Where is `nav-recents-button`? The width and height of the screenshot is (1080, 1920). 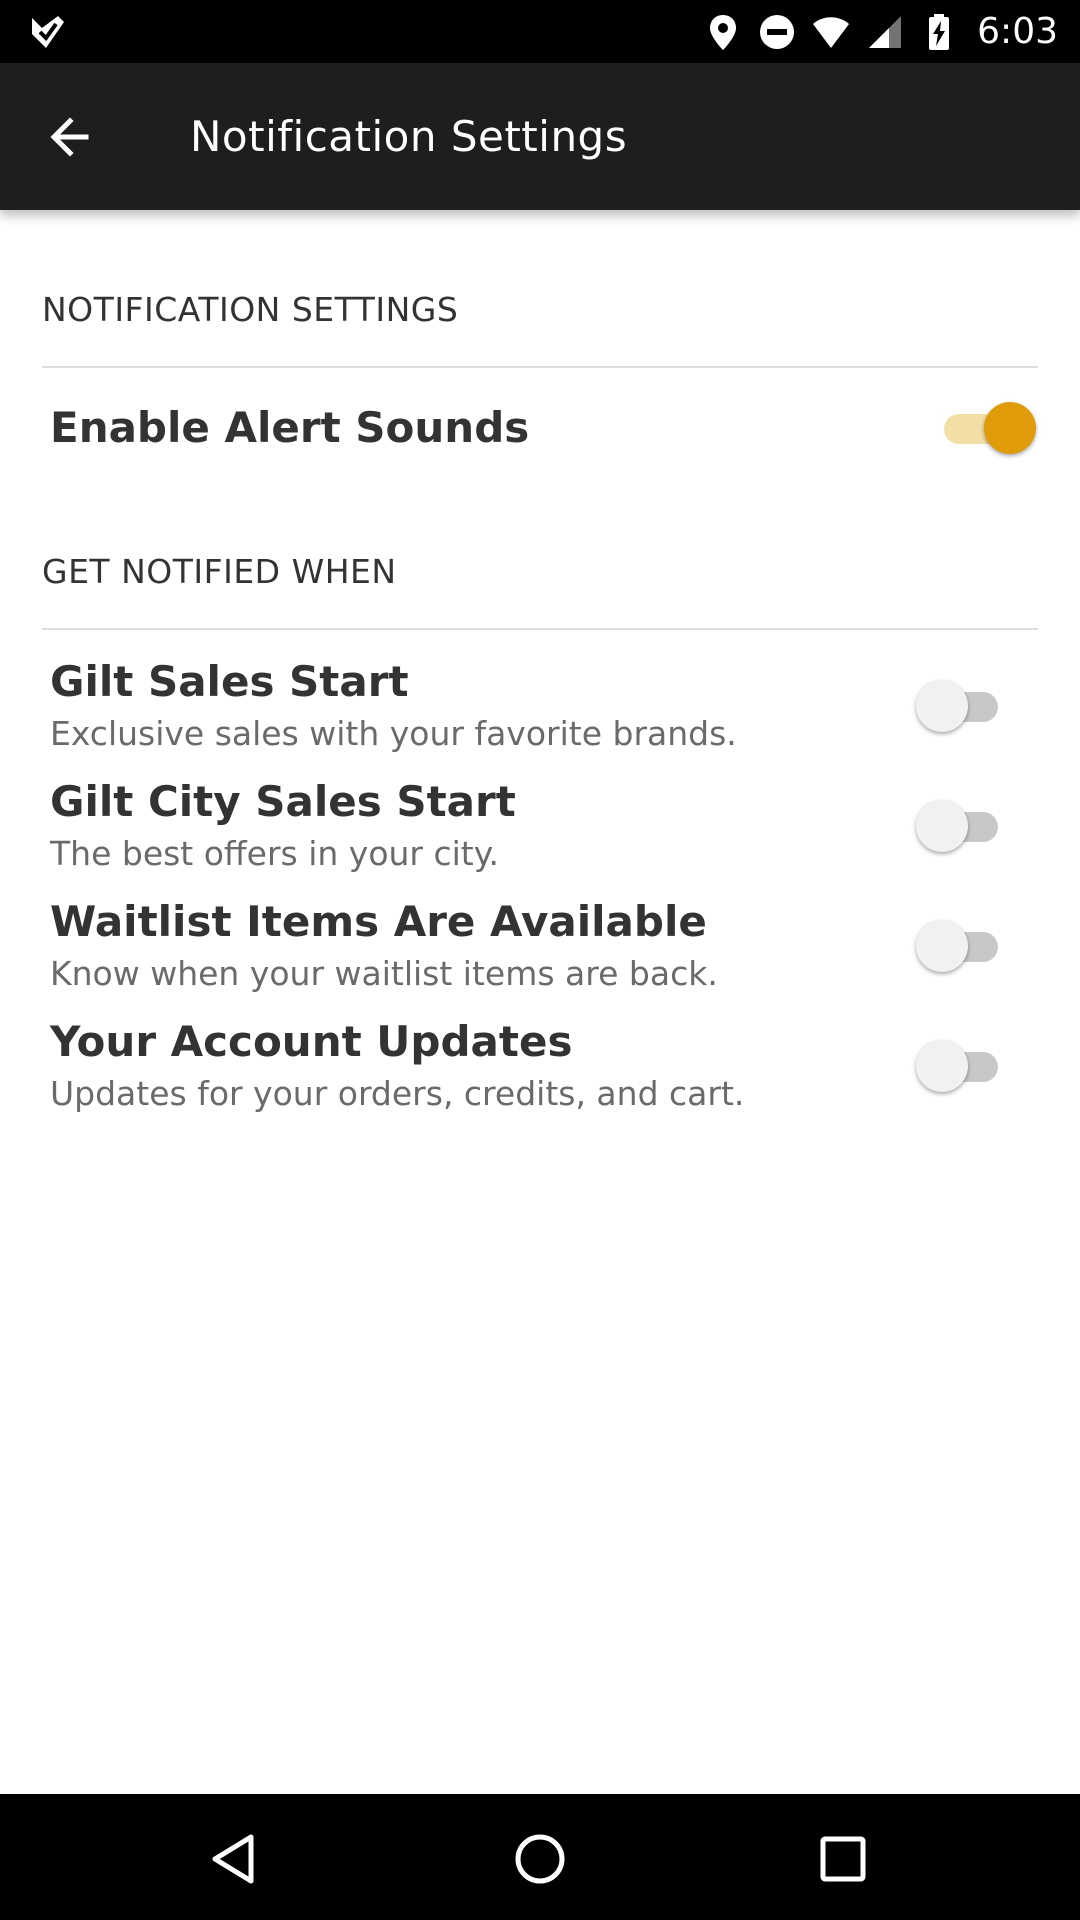 nav-recents-button is located at coordinates (843, 1859).